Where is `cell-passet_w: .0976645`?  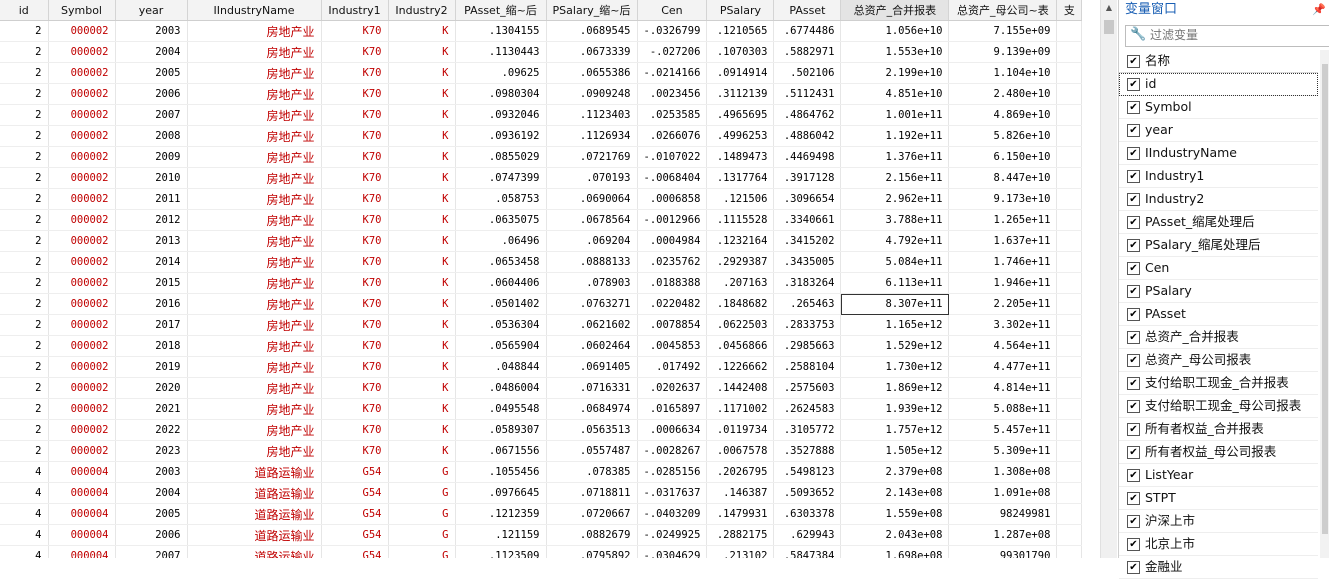
cell-passet_w: .0976645 is located at coordinates (501, 493).